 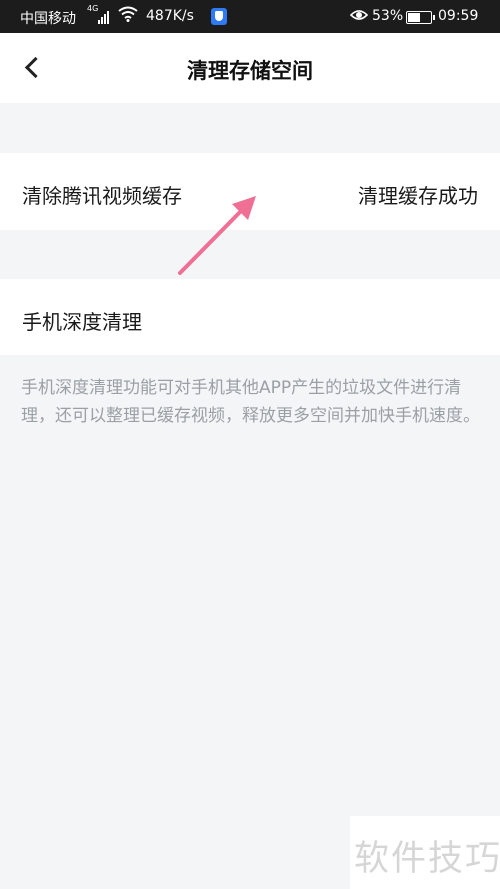 I want to click on clear-cache-row: 清除腾讯视频缓存 清理缓存成功, so click(x=250, y=191).